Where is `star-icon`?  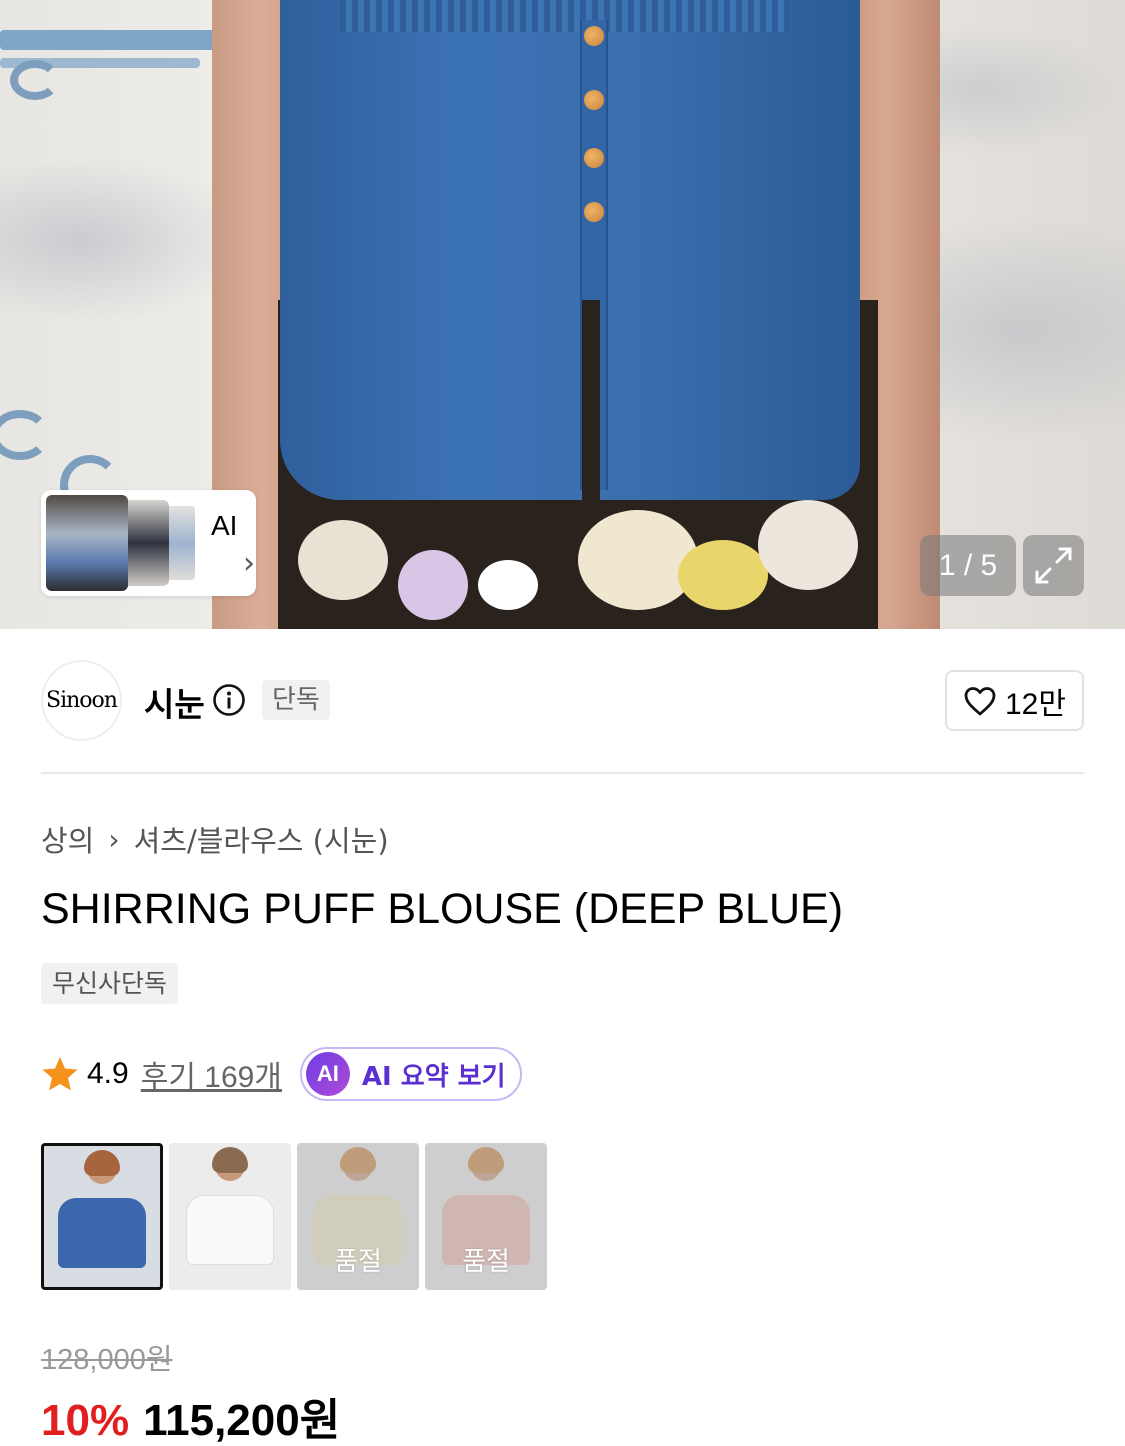
star-icon is located at coordinates (60, 1074).